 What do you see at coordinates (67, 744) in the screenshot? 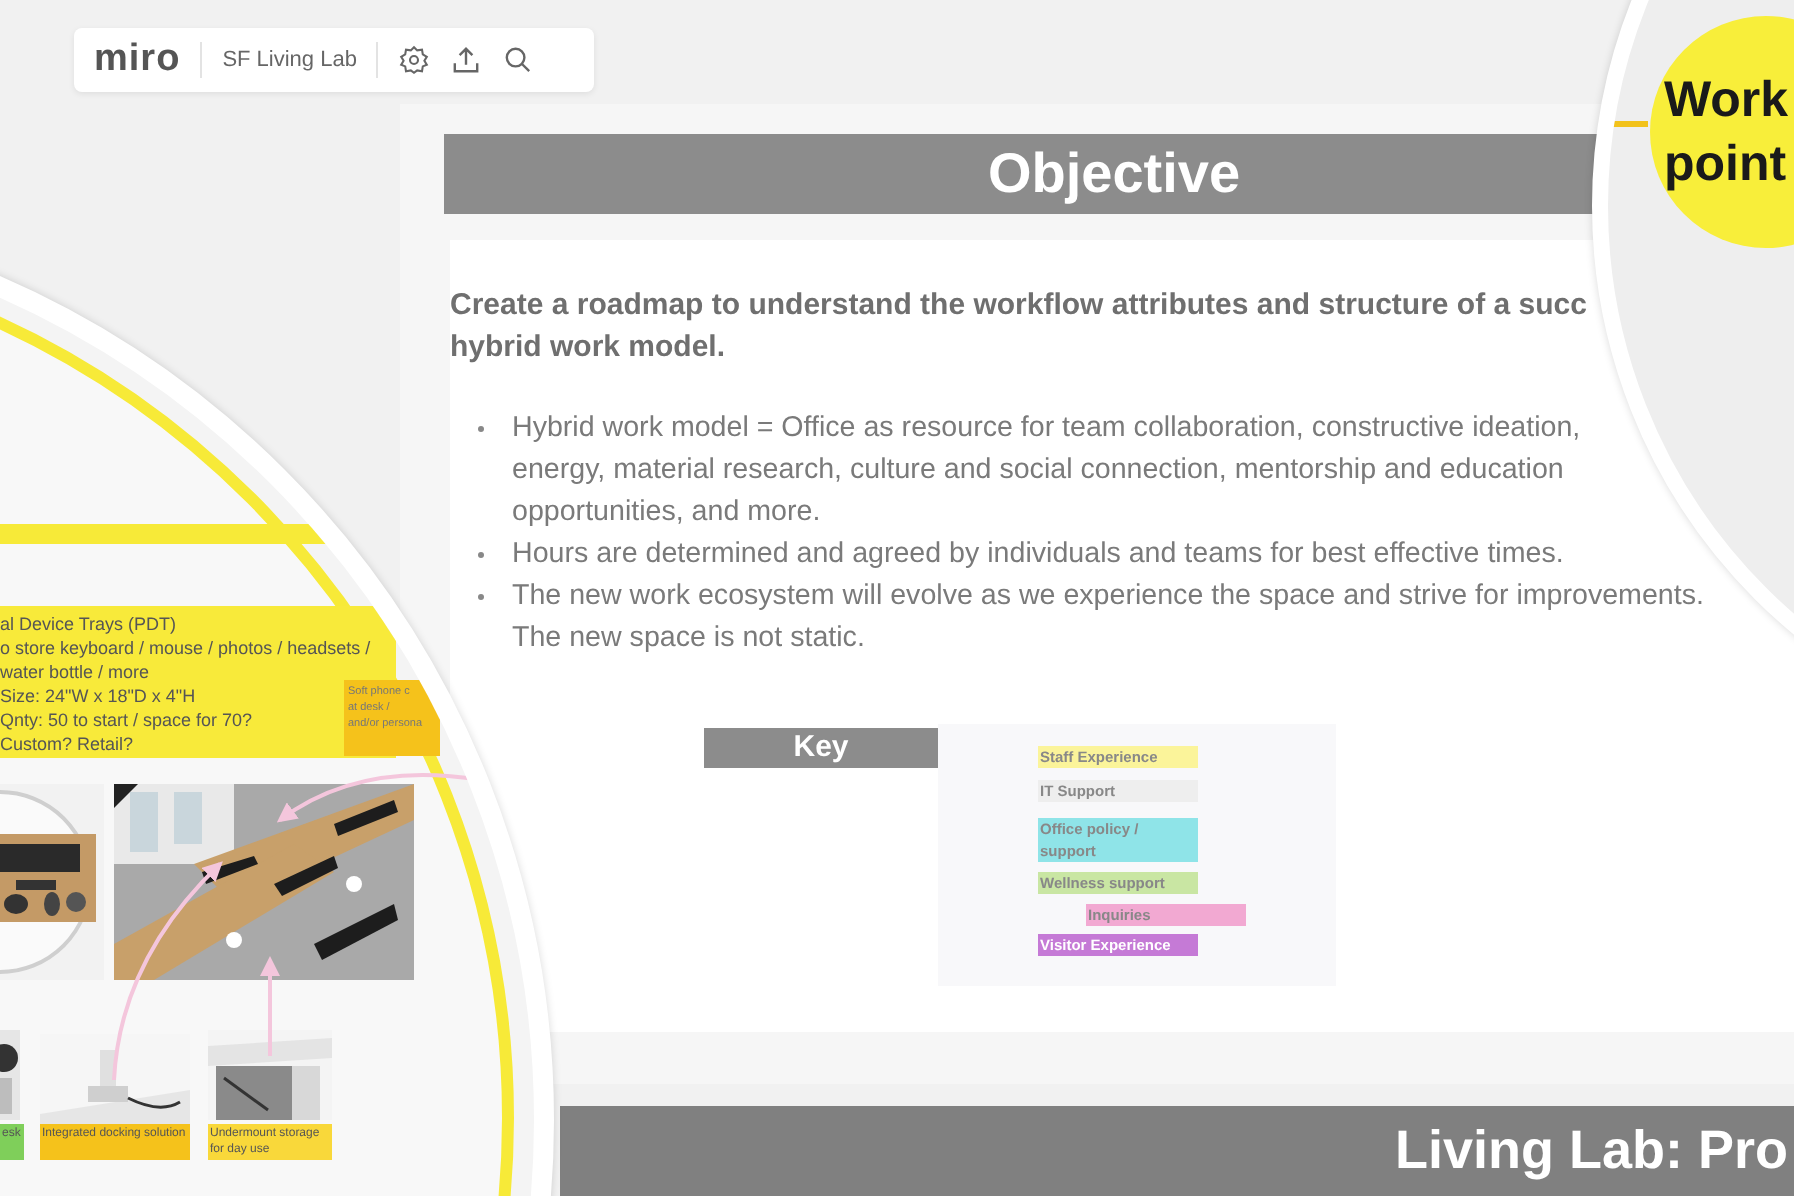
I see `note-text: Custom? Retail?` at bounding box center [67, 744].